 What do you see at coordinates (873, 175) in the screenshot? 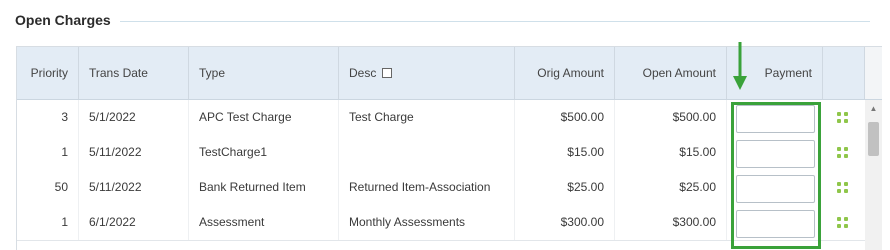
I see `vertical-scrollbar: ▲` at bounding box center [873, 175].